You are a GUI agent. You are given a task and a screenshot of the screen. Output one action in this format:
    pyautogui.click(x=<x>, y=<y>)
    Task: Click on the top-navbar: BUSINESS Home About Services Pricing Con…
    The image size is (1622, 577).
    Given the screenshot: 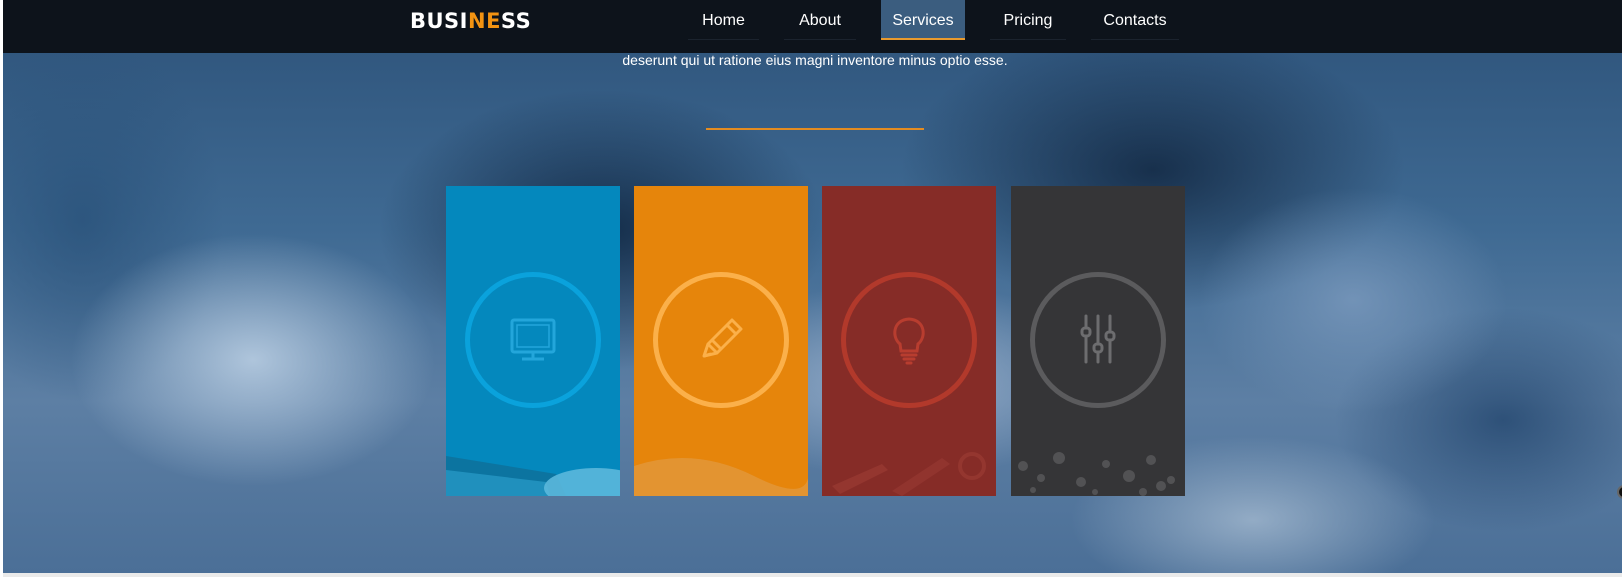 What is the action you would take?
    pyautogui.click(x=812, y=26)
    